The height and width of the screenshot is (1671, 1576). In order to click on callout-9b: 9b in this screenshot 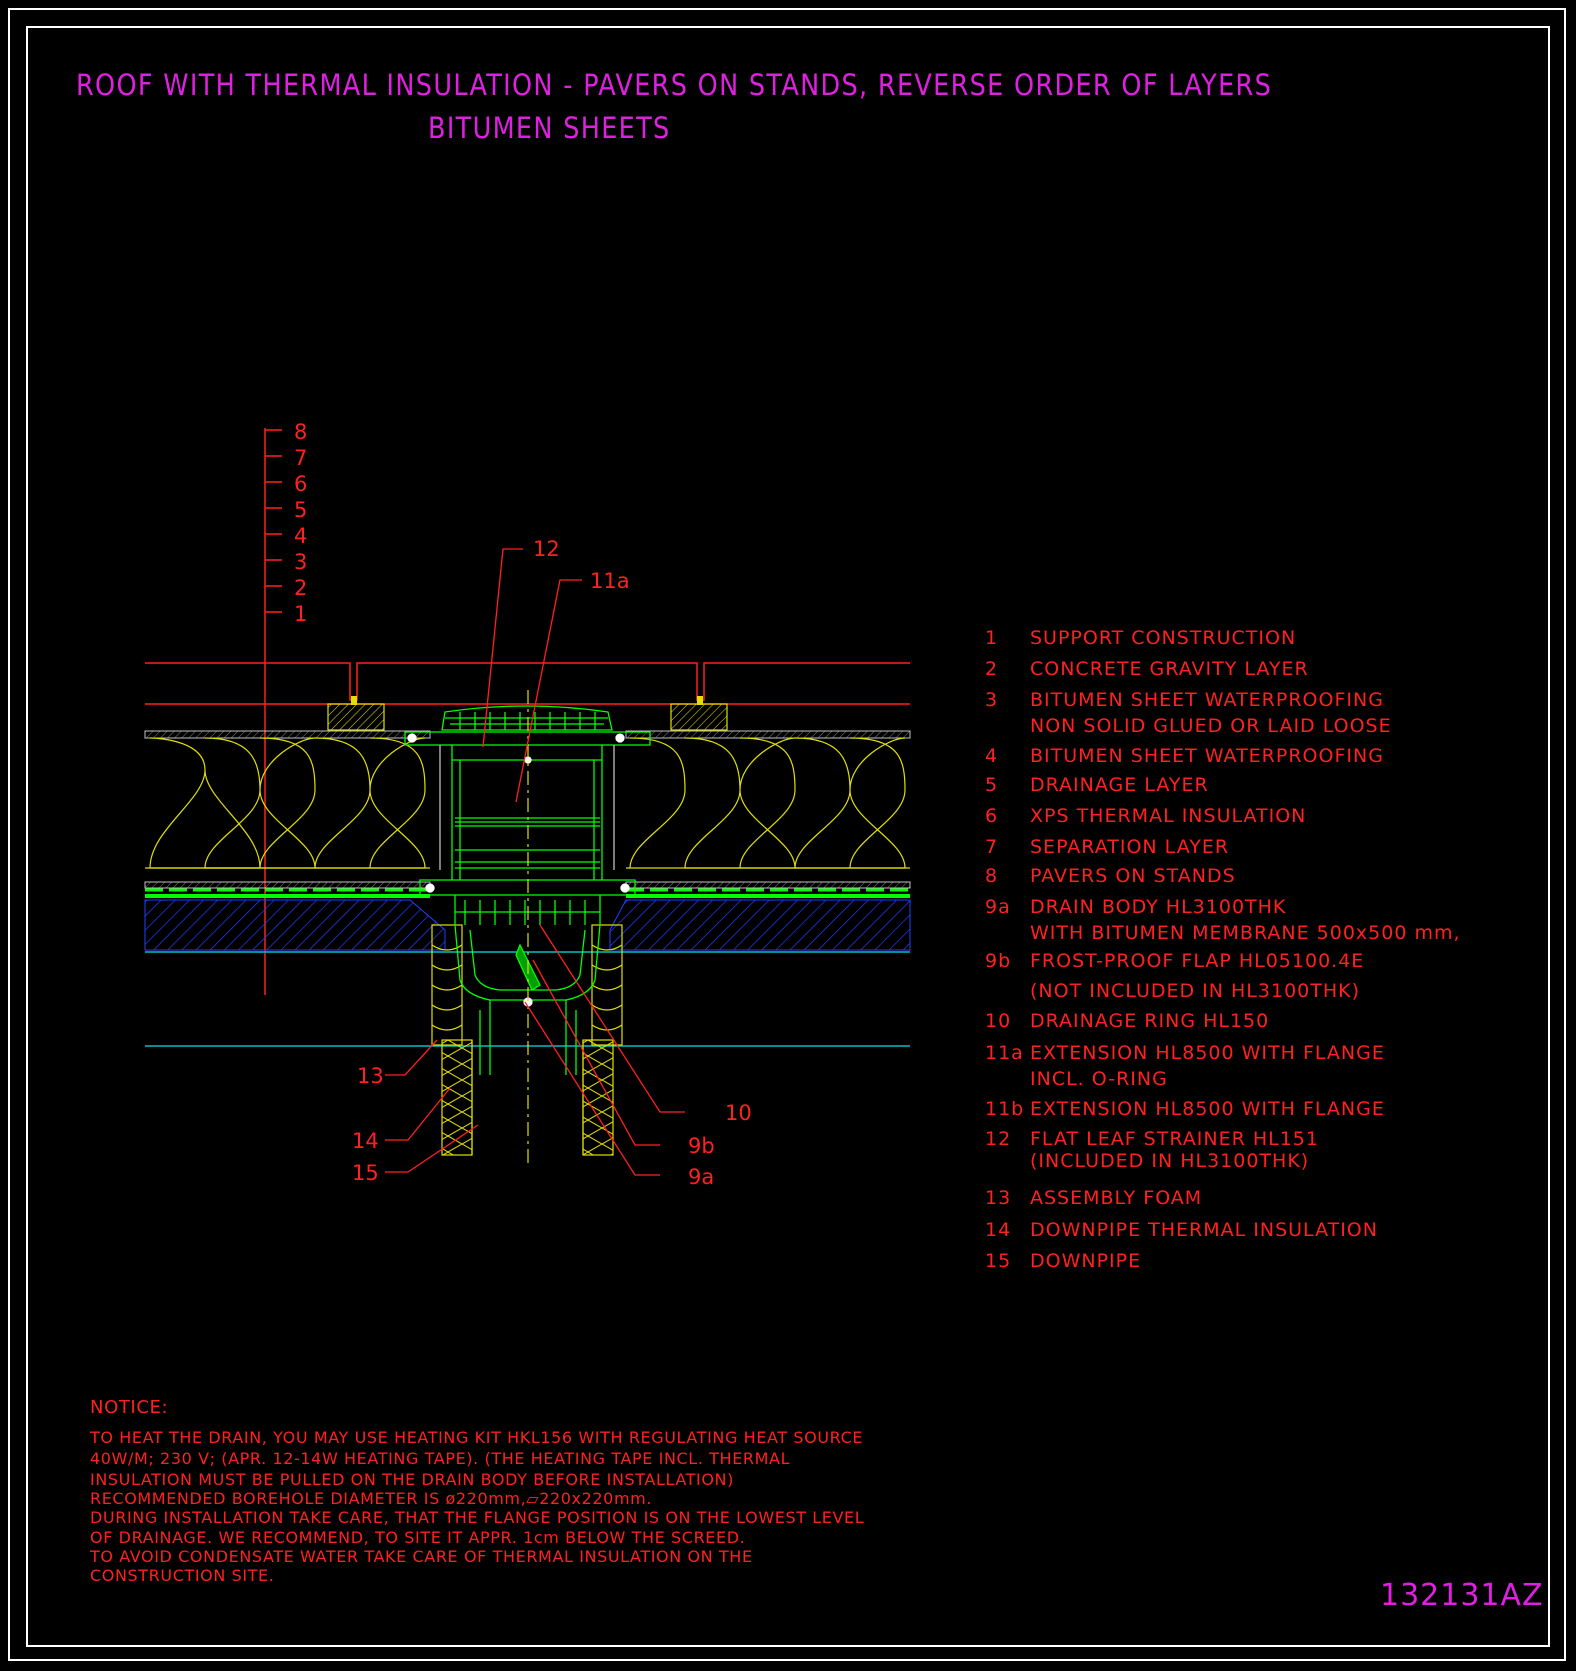, I will do `click(701, 1146)`.